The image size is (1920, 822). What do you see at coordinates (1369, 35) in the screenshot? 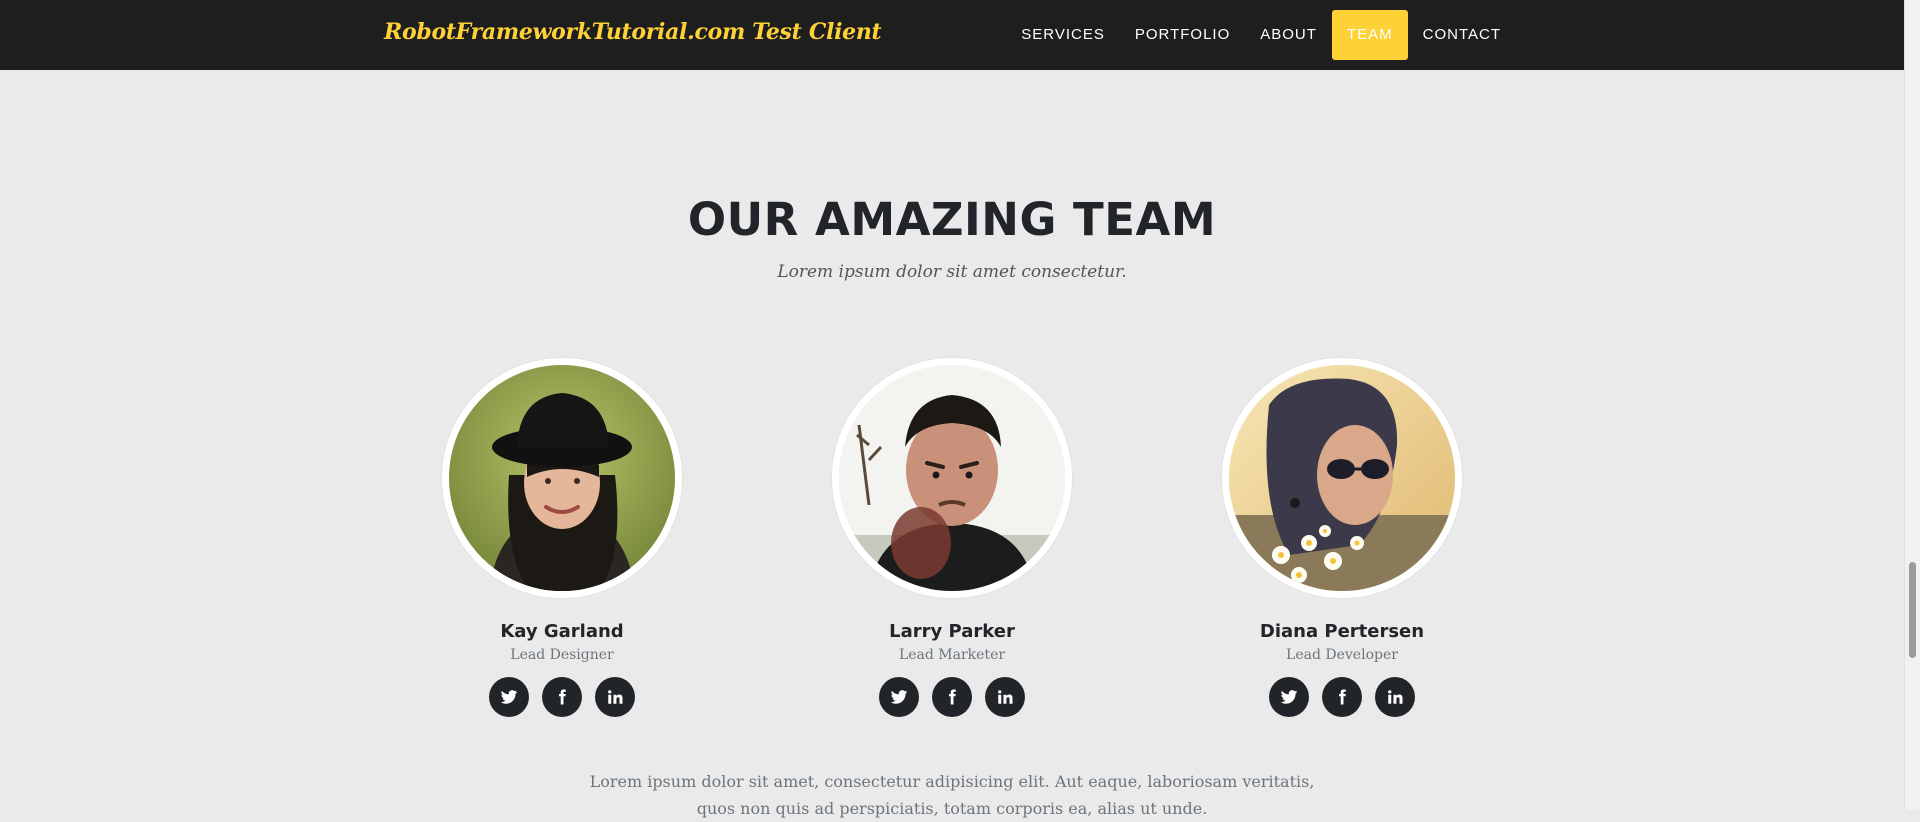
I see `nav-item-team: TEAM` at bounding box center [1369, 35].